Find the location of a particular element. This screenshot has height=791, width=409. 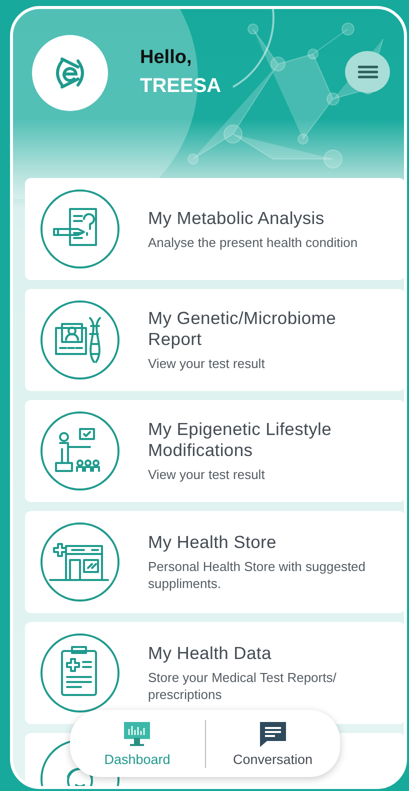

dna-report-icon is located at coordinates (80, 340).